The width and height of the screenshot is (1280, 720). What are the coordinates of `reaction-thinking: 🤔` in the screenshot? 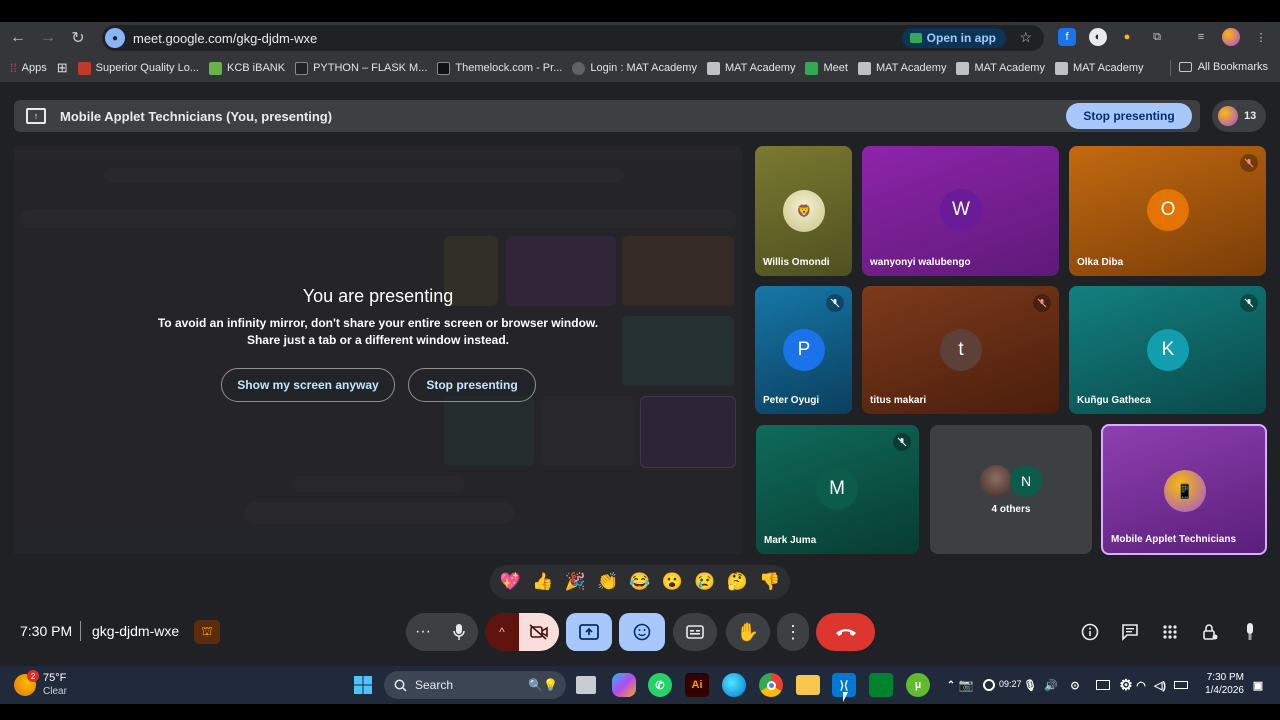 It's located at (737, 582).